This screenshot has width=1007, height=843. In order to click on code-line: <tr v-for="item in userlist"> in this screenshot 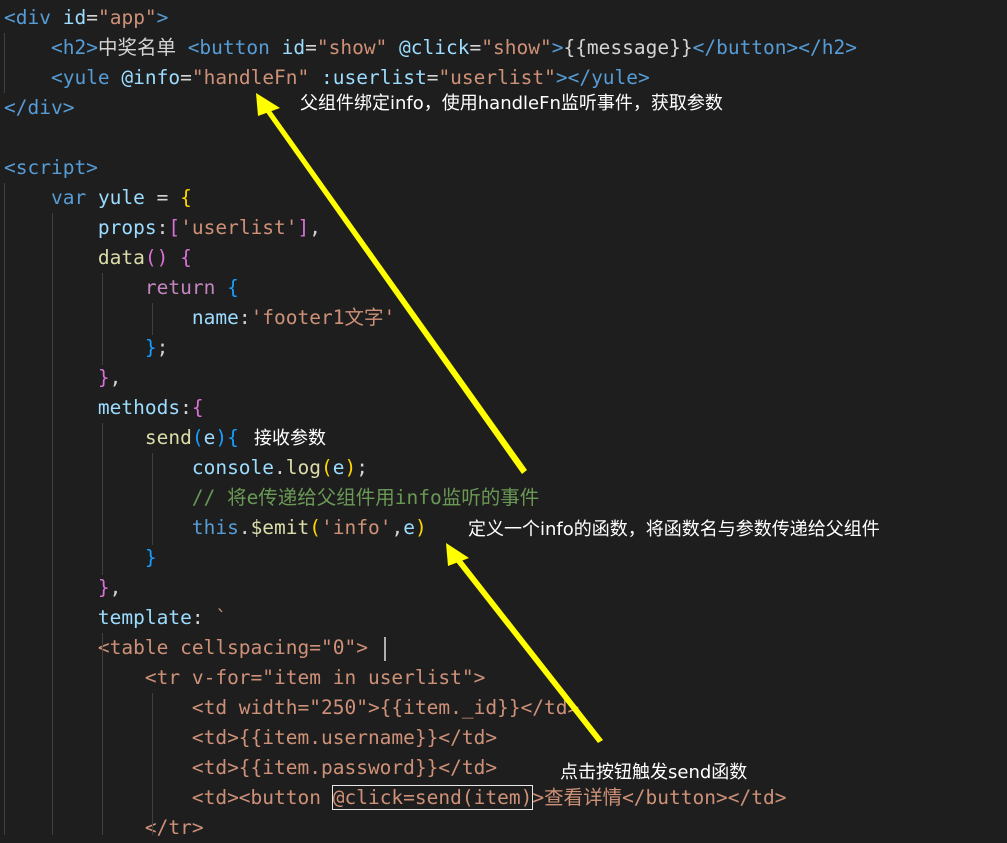, I will do `click(244, 678)`.